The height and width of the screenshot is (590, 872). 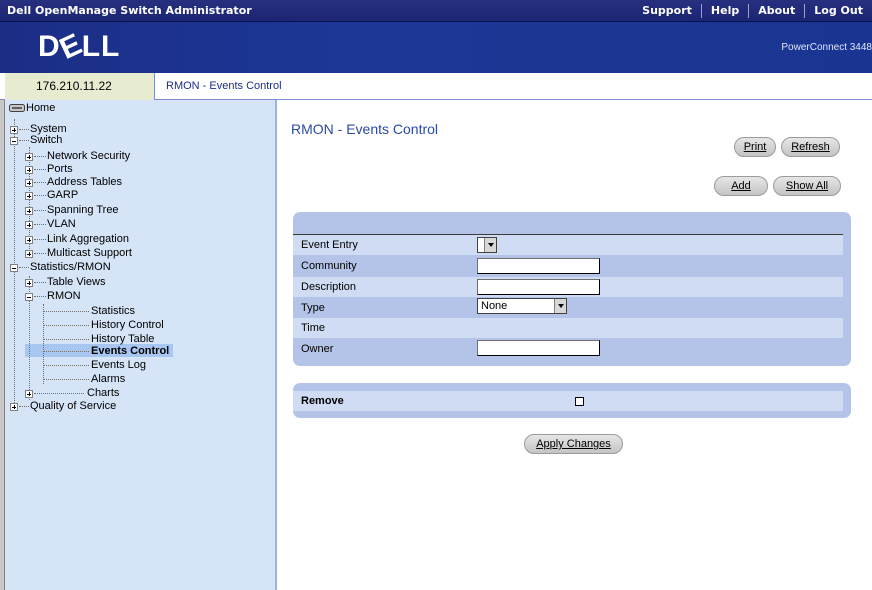 What do you see at coordinates (329, 287) in the screenshot?
I see `description-label: Description` at bounding box center [329, 287].